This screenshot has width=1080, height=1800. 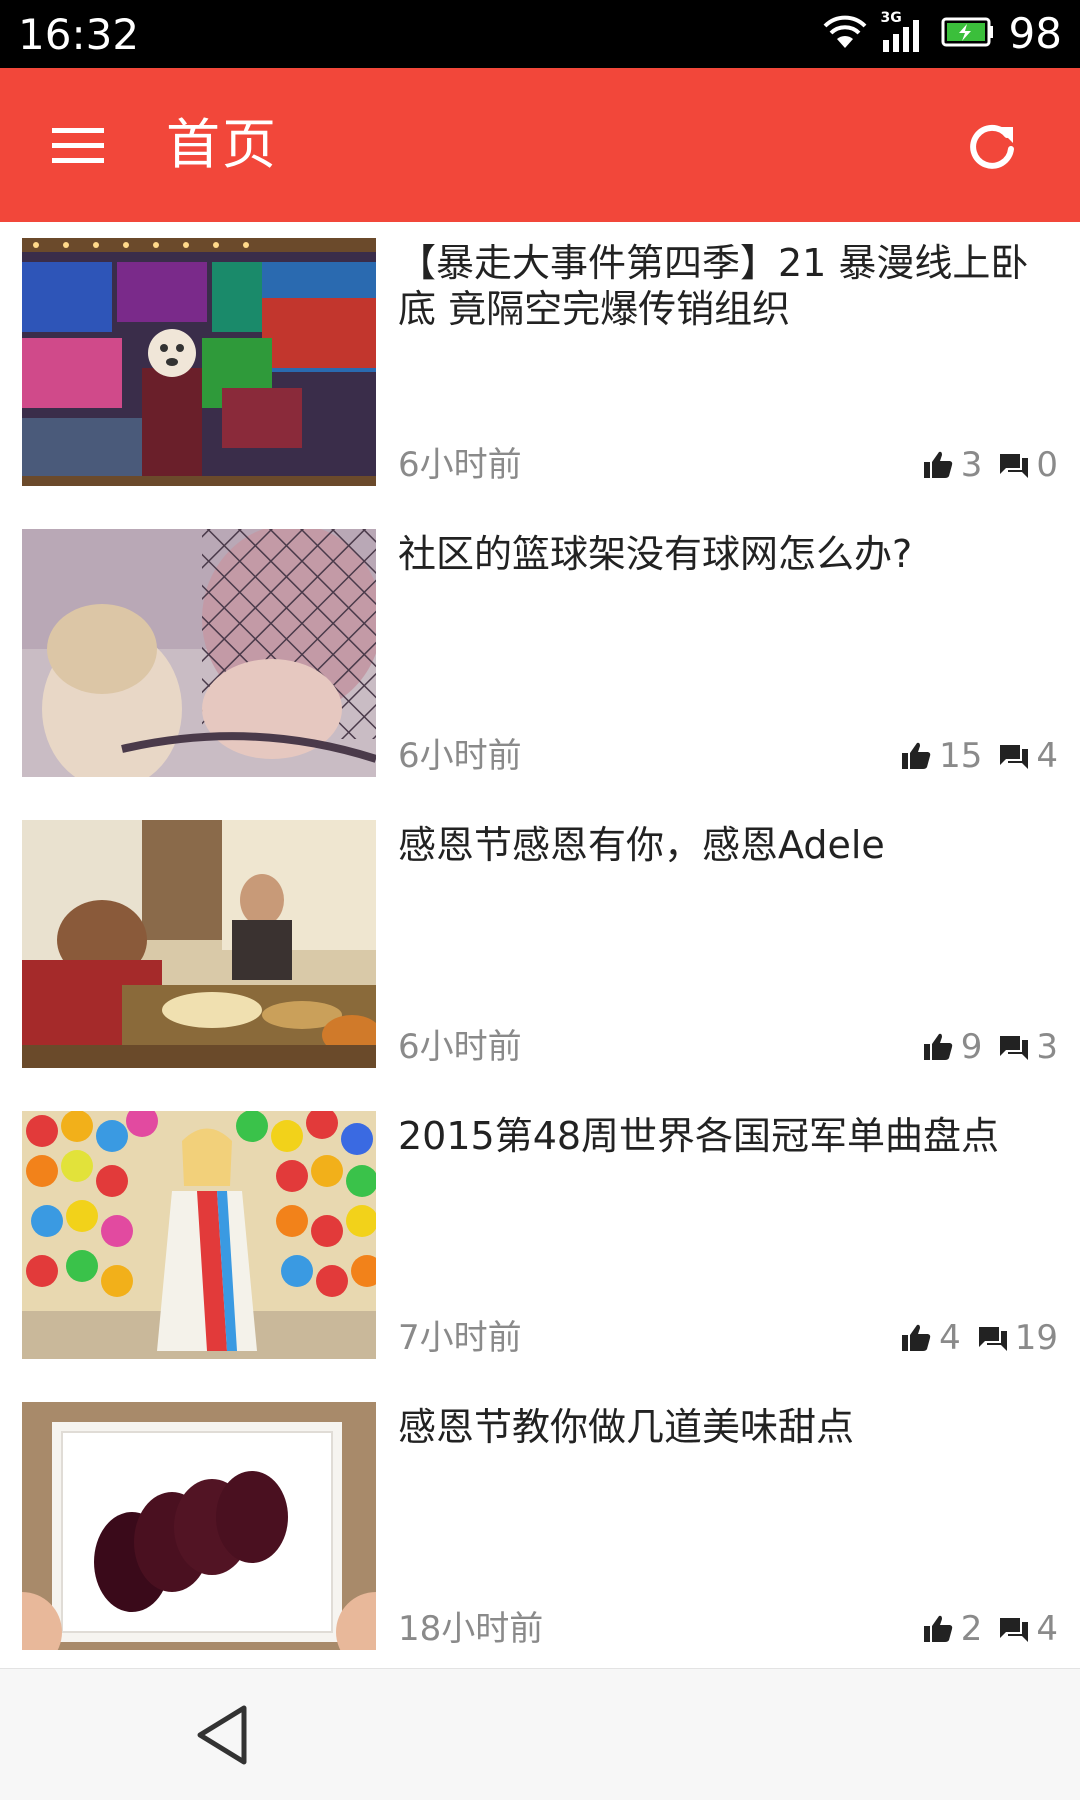 What do you see at coordinates (1035, 33) in the screenshot?
I see `battery-percent: 98` at bounding box center [1035, 33].